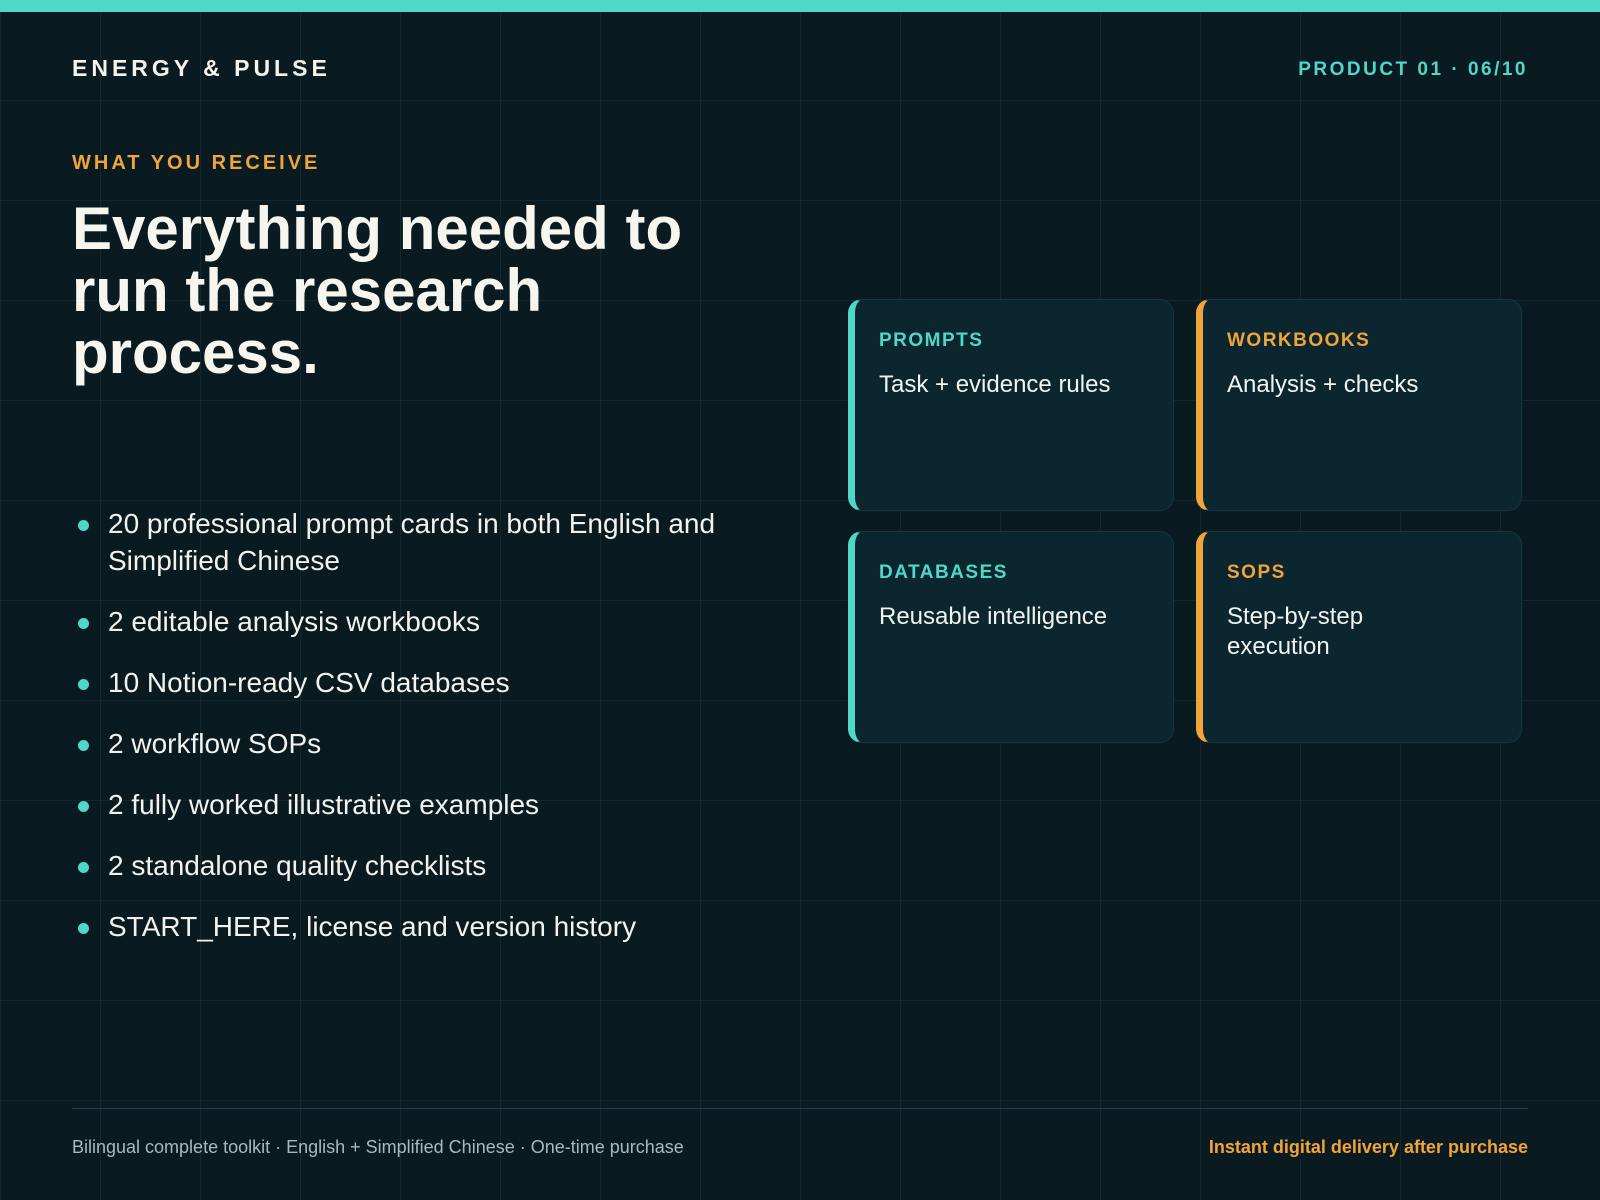 The height and width of the screenshot is (1200, 1600). I want to click on benefit-item: START_HERE, license and version history, so click(398, 926).